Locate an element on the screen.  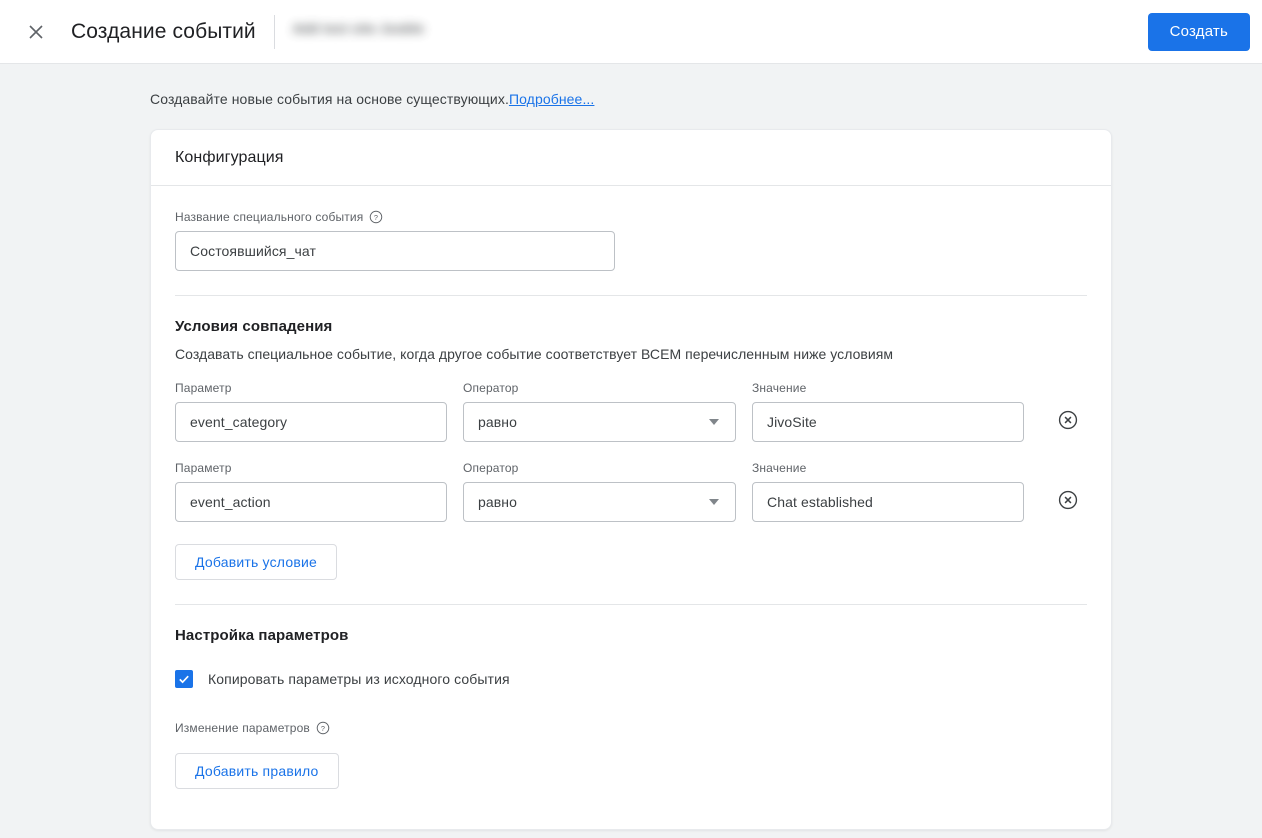
create-button: Создать is located at coordinates (1198, 31).